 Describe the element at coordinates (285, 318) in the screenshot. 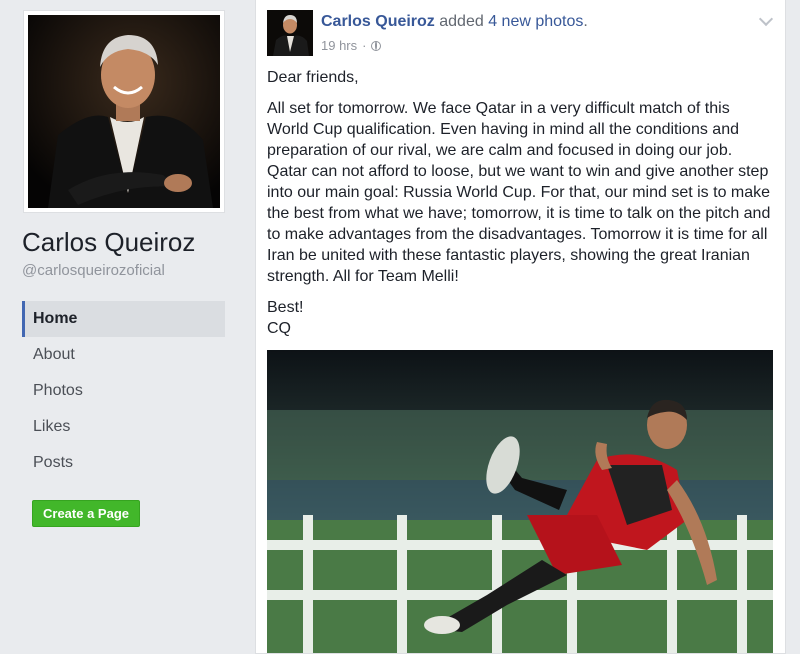

I see `post-paragraph: Best! CQ` at that location.